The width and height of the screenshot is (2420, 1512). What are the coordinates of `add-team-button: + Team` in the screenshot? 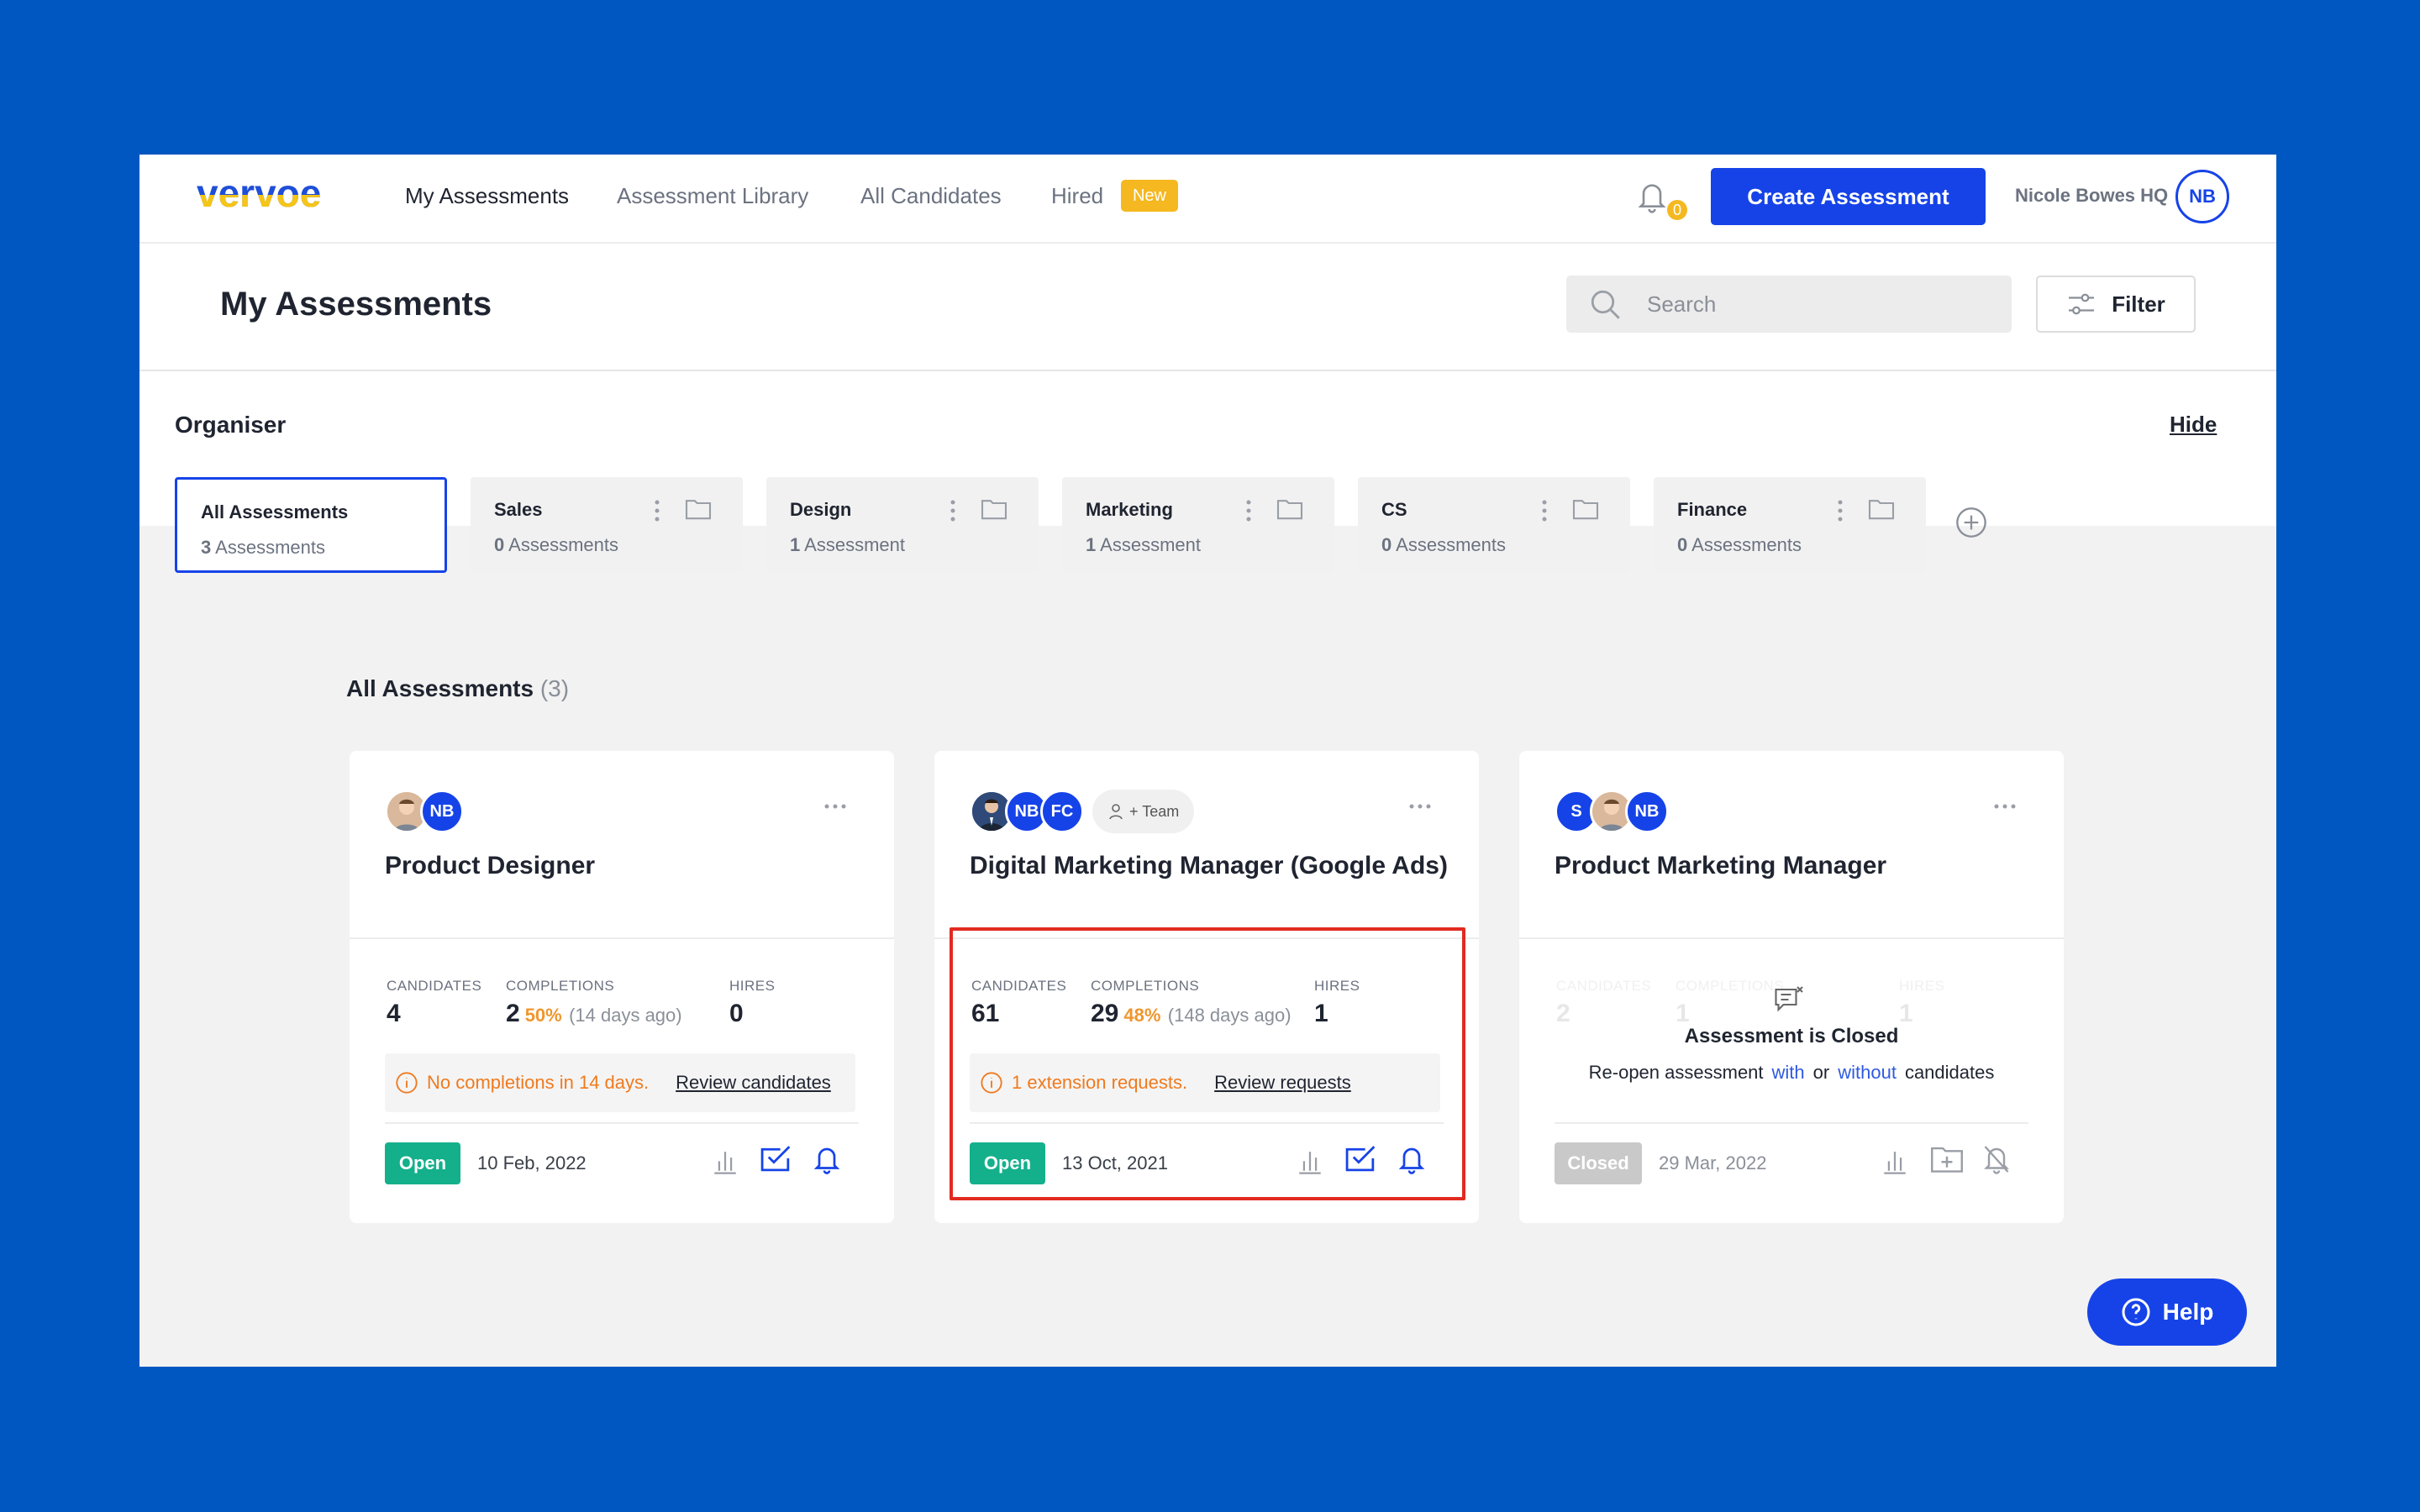 It's located at (1143, 811).